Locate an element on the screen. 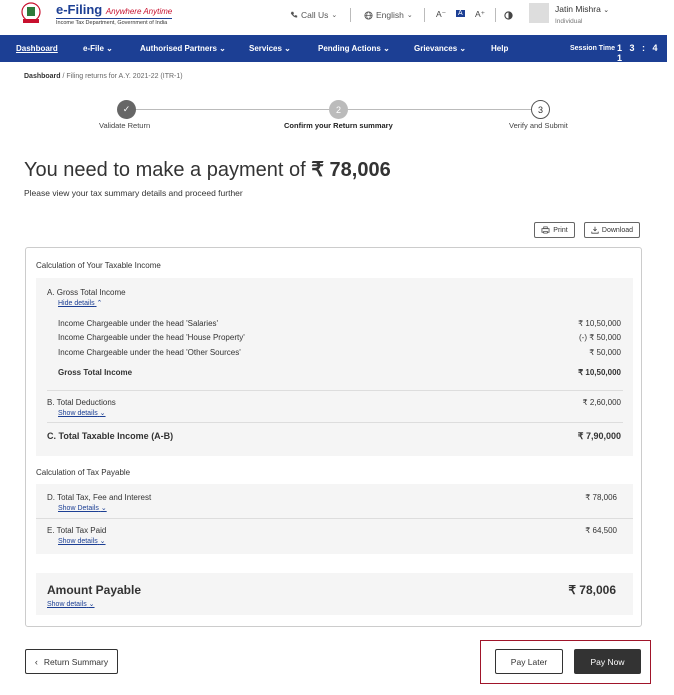  total-tax-value: ₹ 78,006 is located at coordinates (601, 497).